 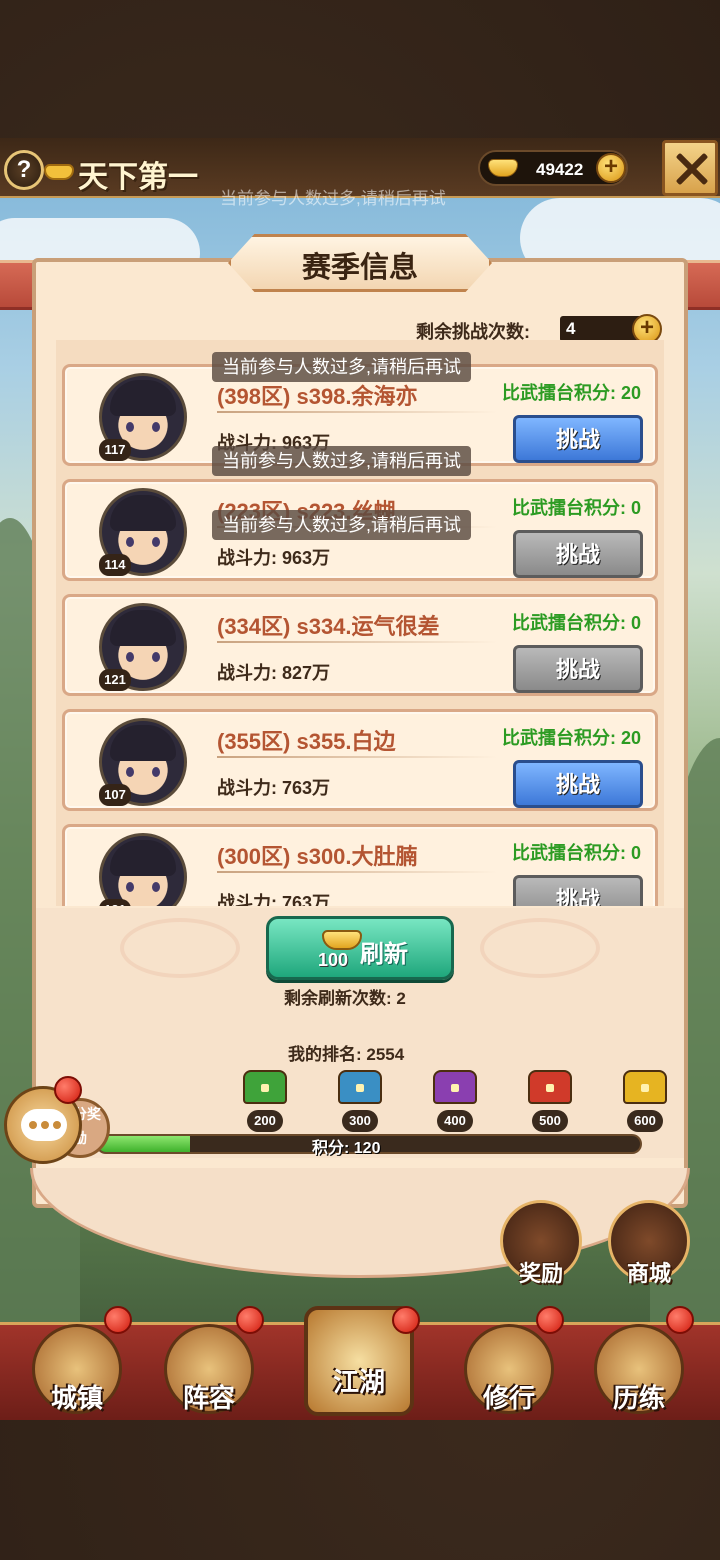 What do you see at coordinates (611, 168) in the screenshot?
I see `add-gold-button: +` at bounding box center [611, 168].